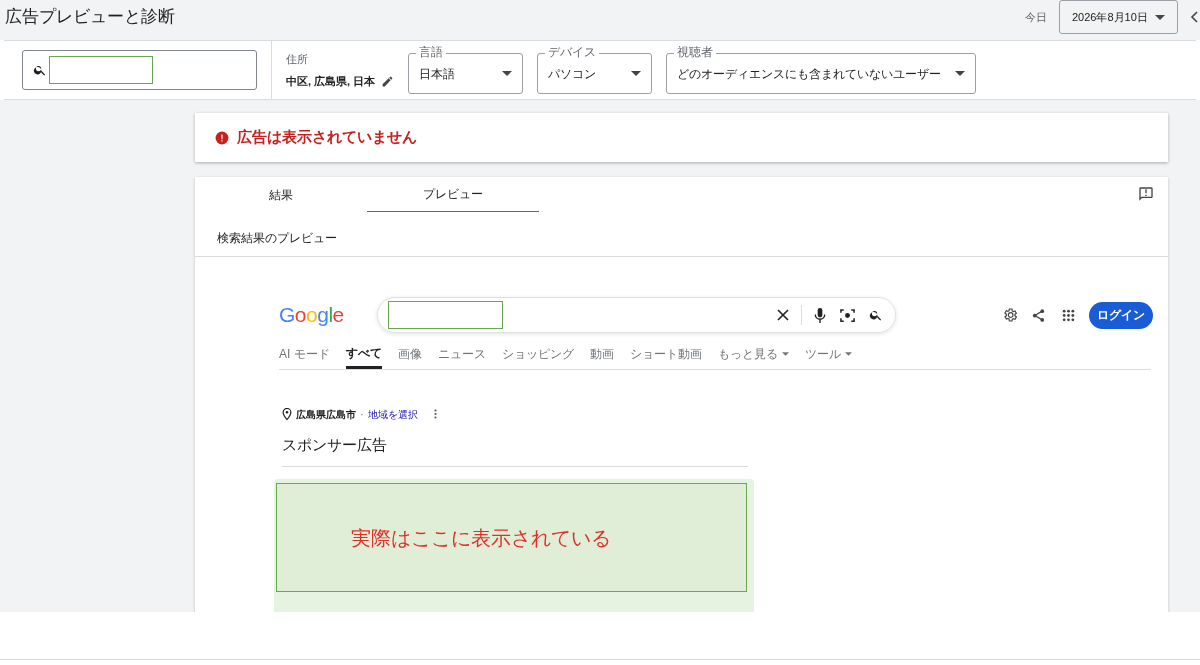  Describe the element at coordinates (515, 450) in the screenshot. I see `sponsored-heading: スポンサー広告` at that location.